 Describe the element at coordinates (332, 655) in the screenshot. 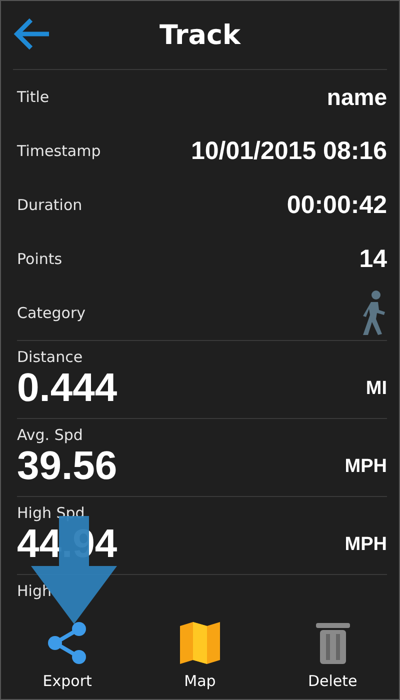

I see `toolbar-button: Delete` at that location.